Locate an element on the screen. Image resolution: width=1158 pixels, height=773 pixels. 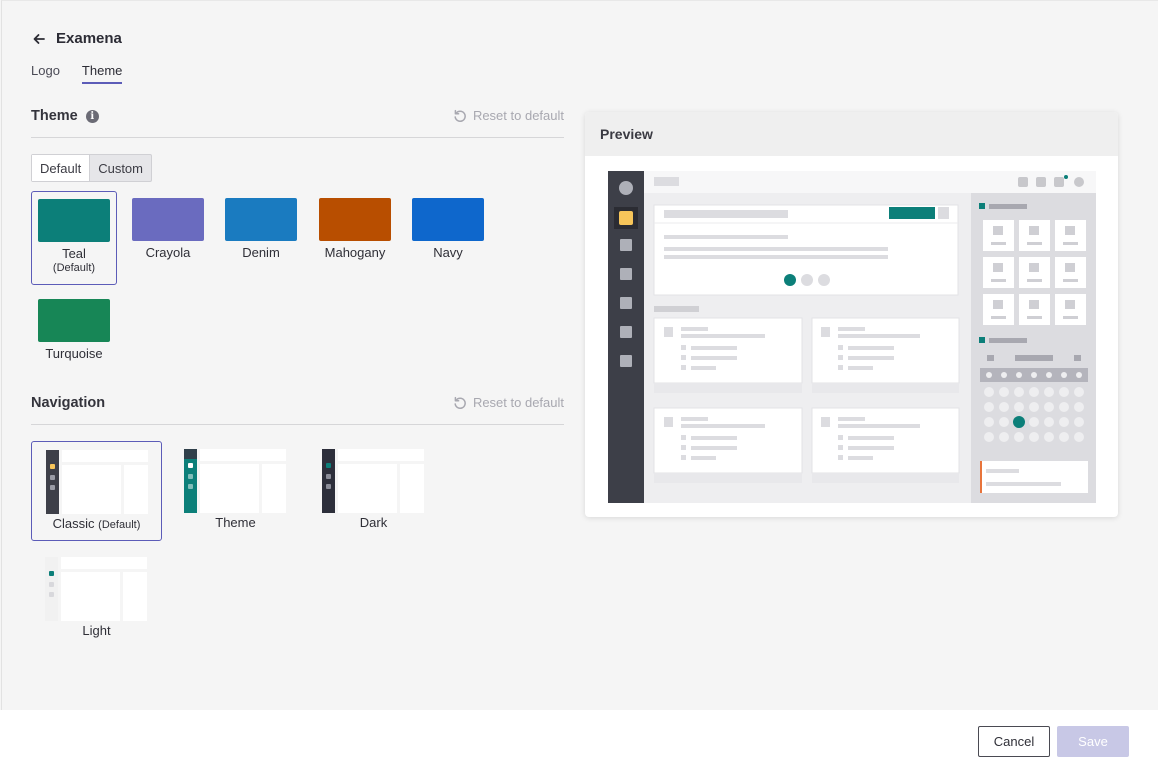
tab-theme: Theme is located at coordinates (102, 73).